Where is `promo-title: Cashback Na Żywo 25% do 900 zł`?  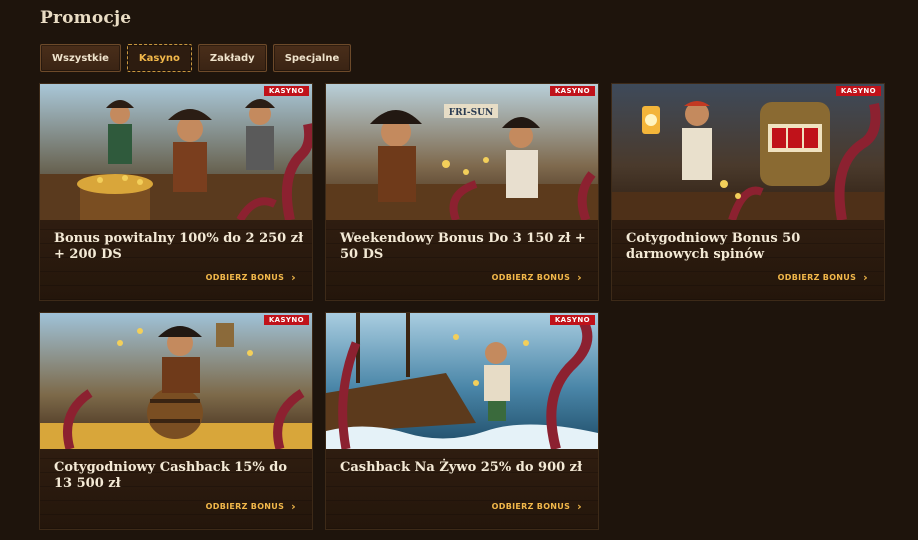 promo-title: Cashback Na Żywo 25% do 900 zł is located at coordinates (461, 467).